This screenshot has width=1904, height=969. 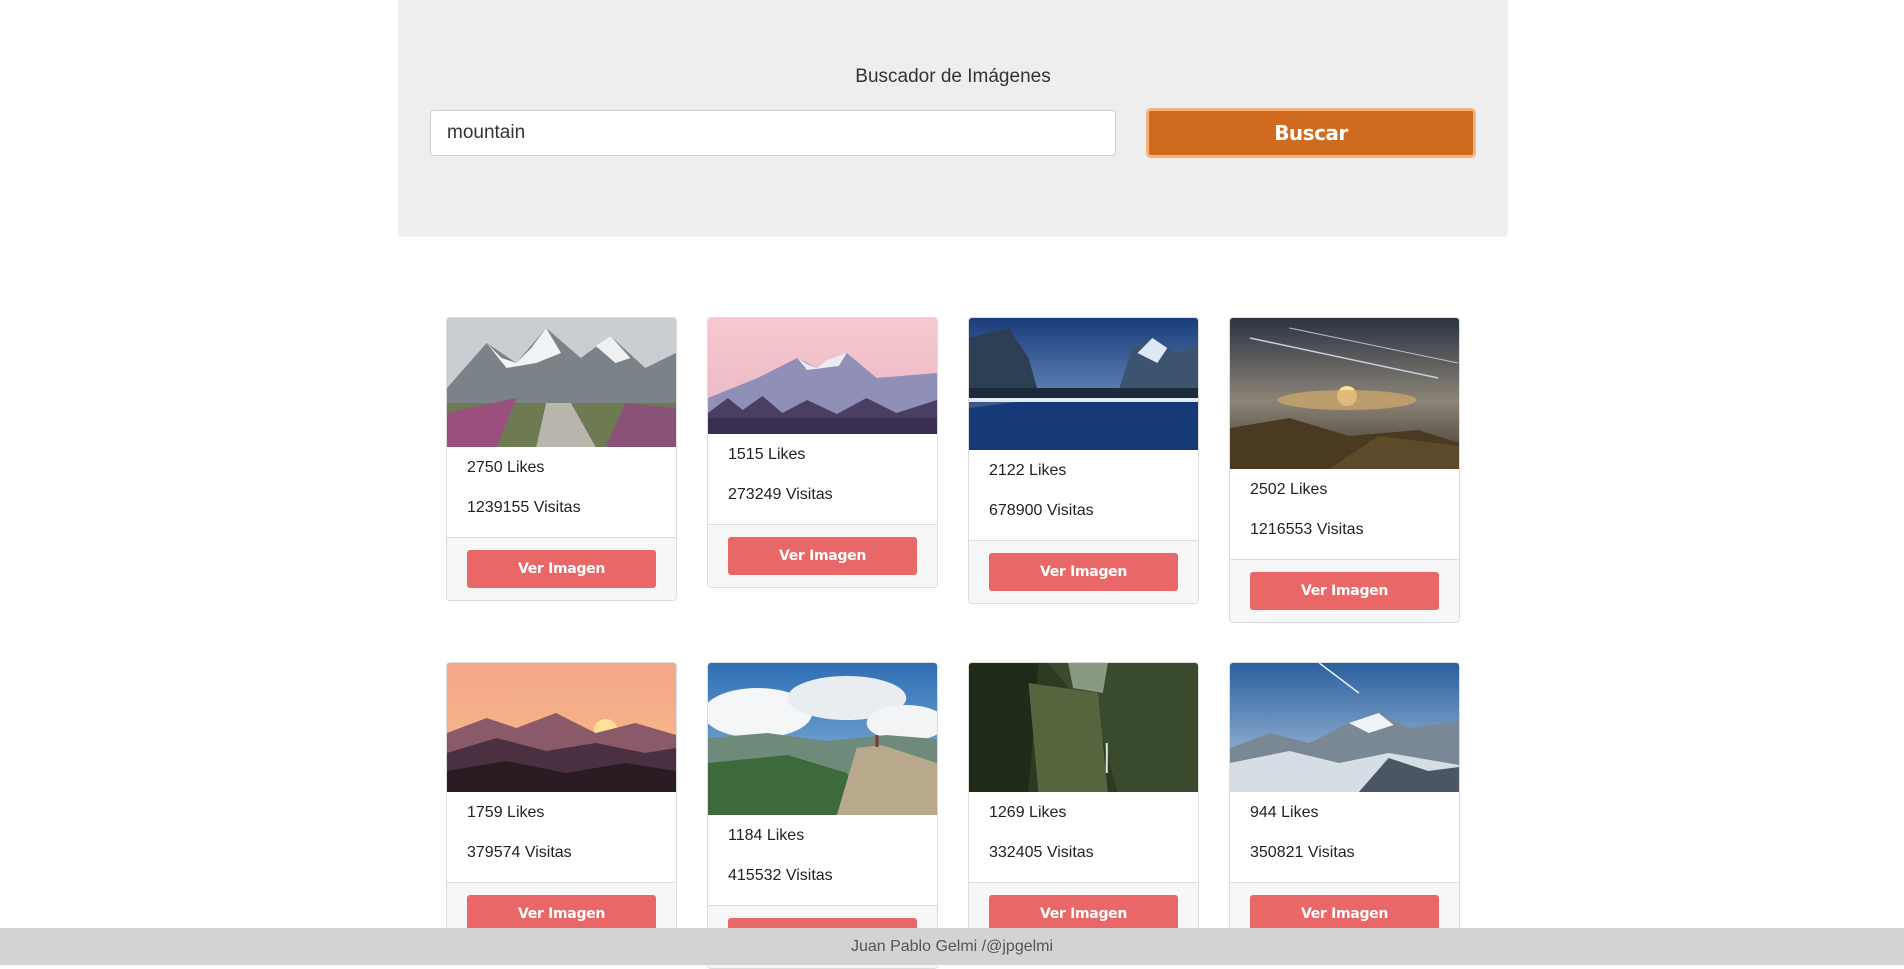 I want to click on likes-count: 1515 Likes, so click(x=767, y=454).